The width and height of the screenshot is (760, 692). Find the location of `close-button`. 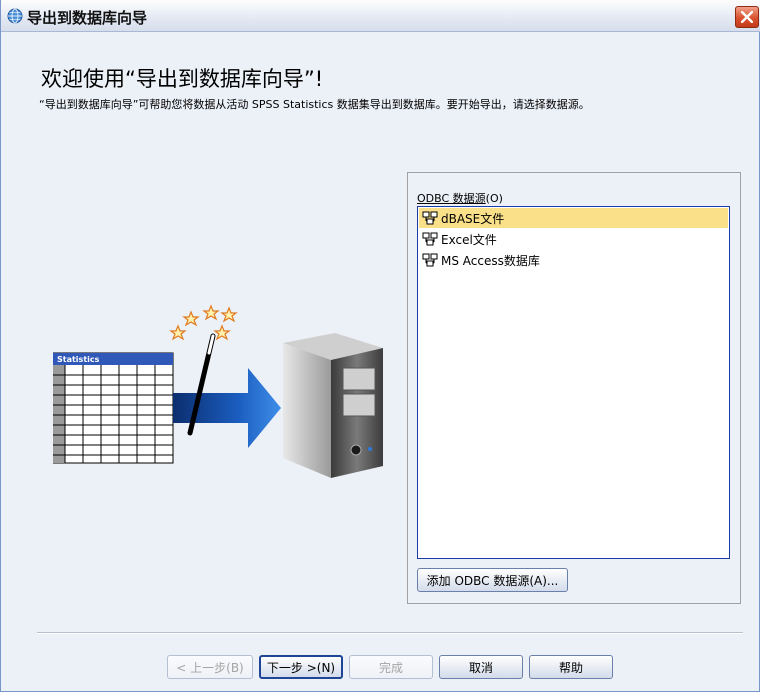

close-button is located at coordinates (747, 17).